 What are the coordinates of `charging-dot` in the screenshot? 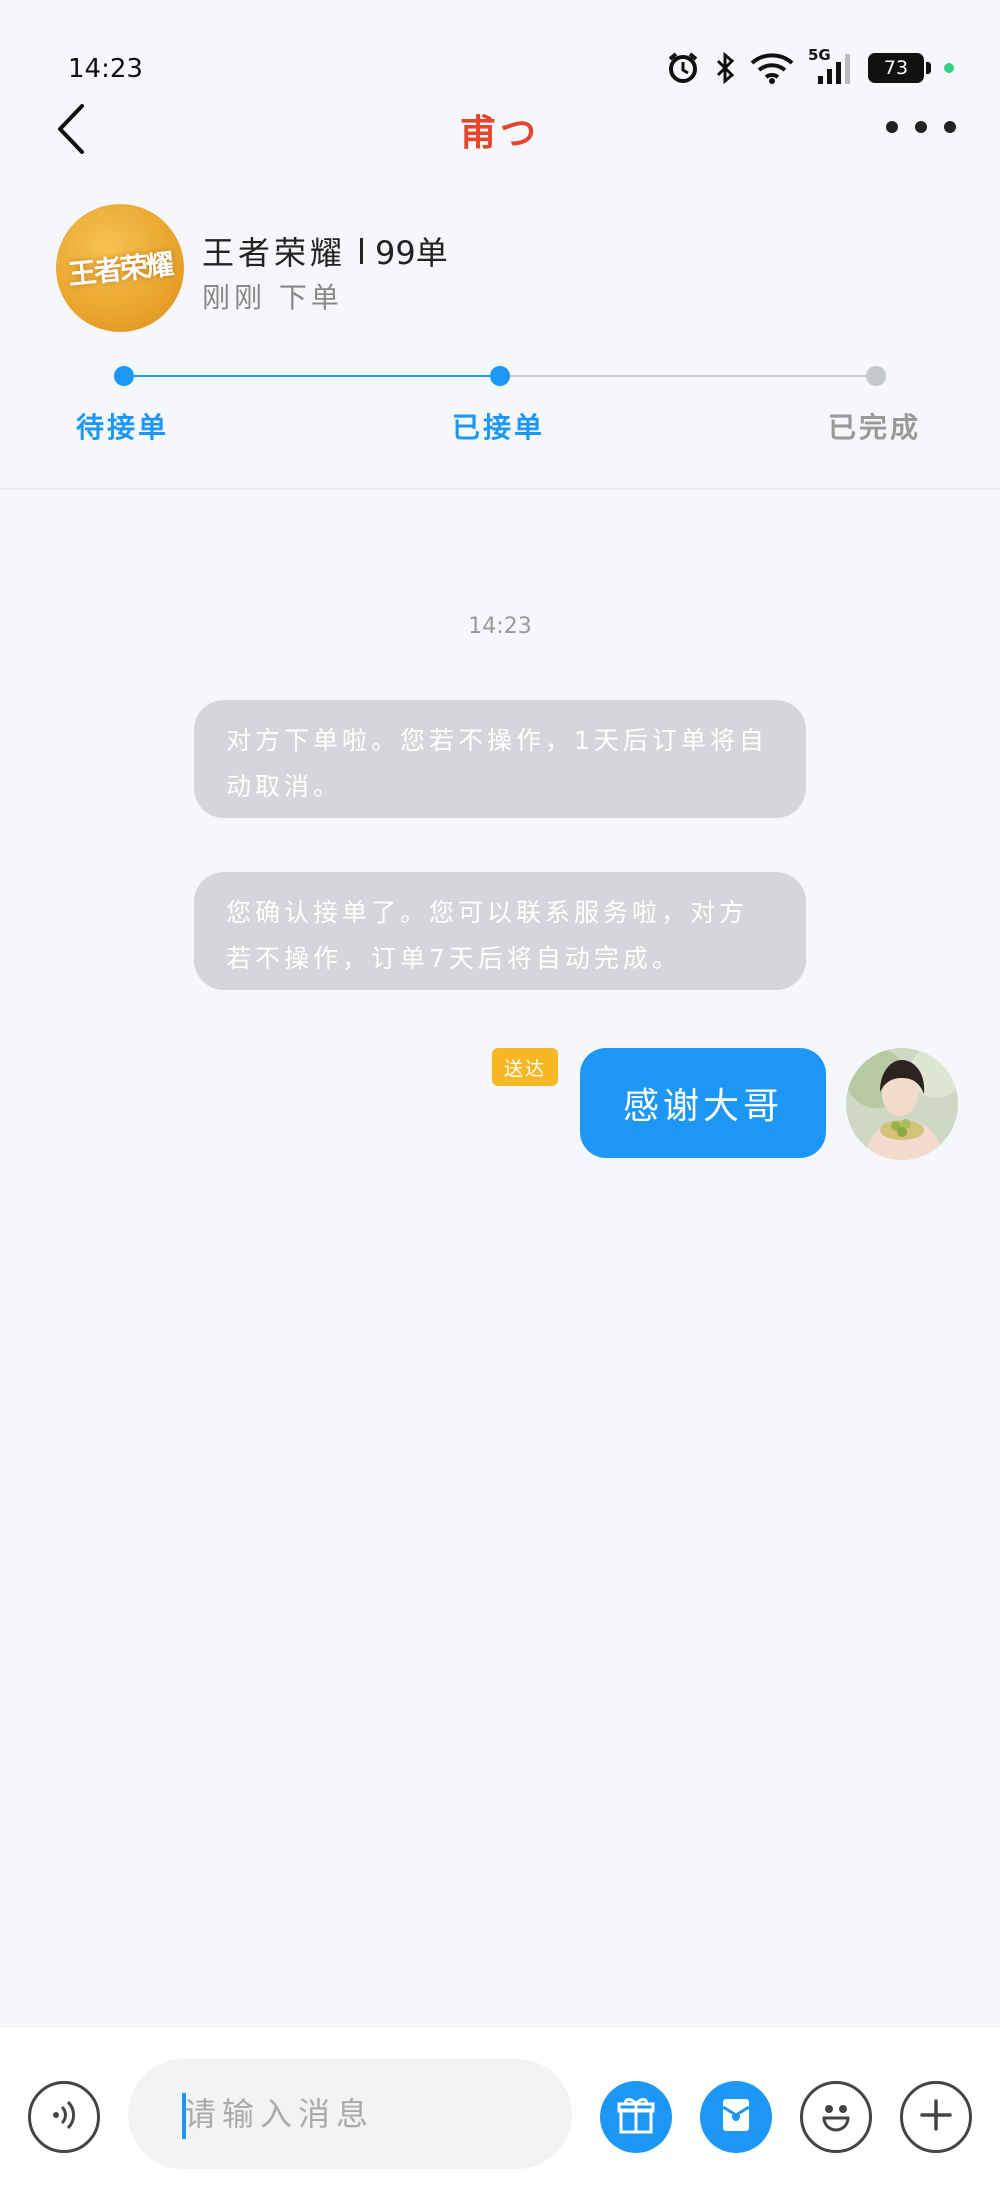 It's located at (949, 68).